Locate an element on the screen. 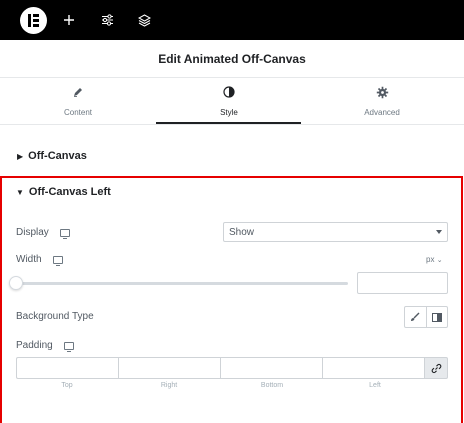 The height and width of the screenshot is (423, 464). brush-icon is located at coordinates (415, 317).